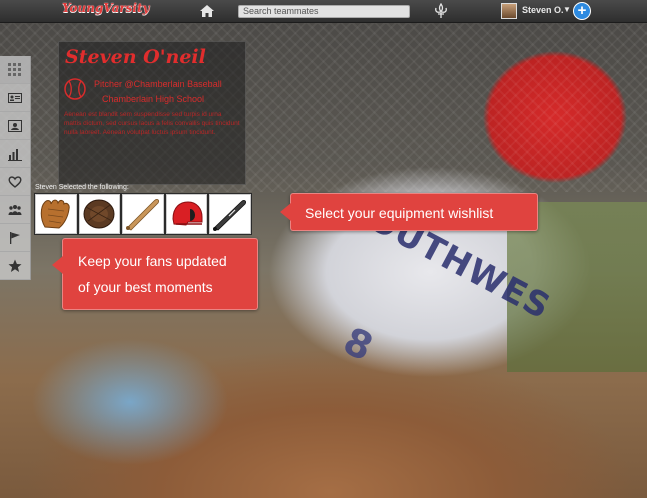  I want to click on sidebar-item-stats, so click(15, 154).